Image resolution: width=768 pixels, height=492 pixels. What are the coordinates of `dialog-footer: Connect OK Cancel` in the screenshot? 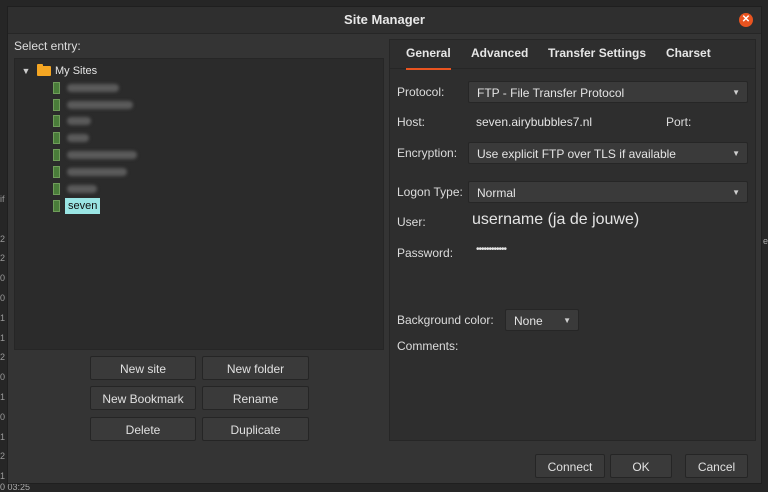 It's located at (384, 466).